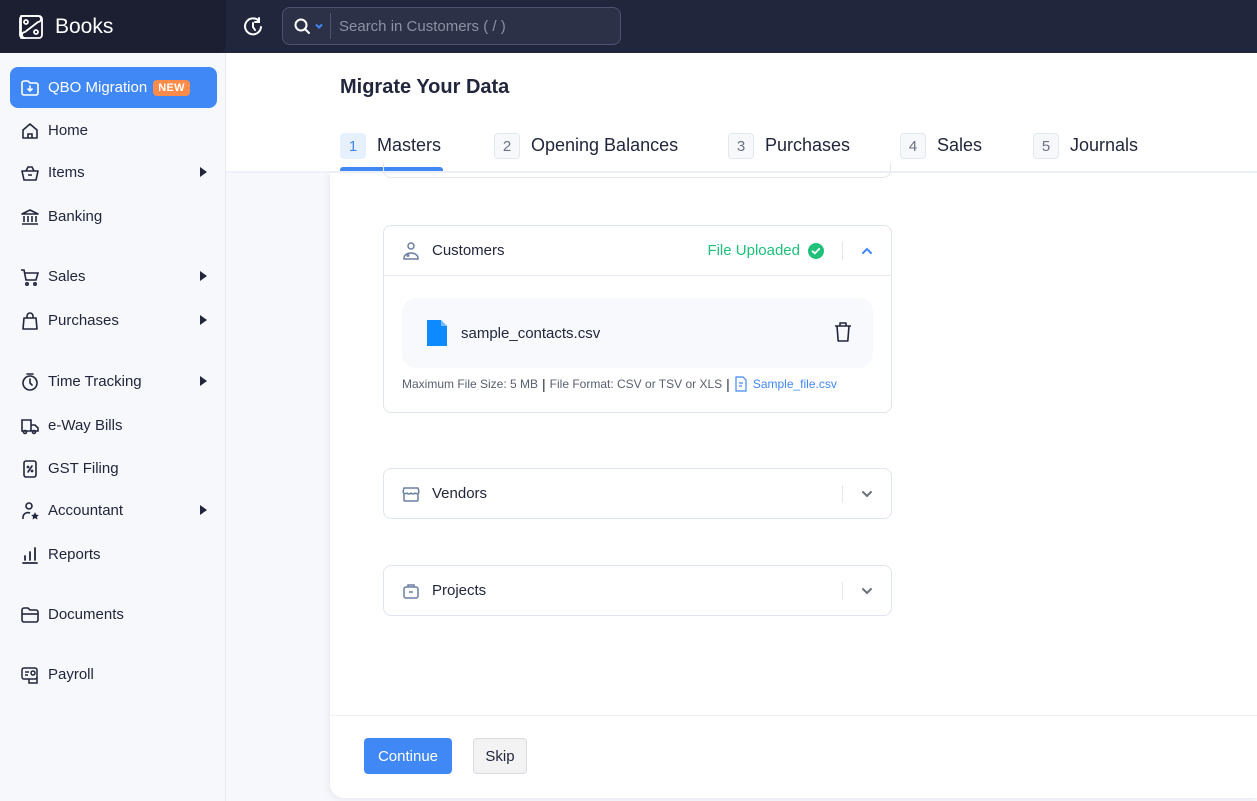  I want to click on sidebar-item-gst-filing: GST Filing, so click(113, 468).